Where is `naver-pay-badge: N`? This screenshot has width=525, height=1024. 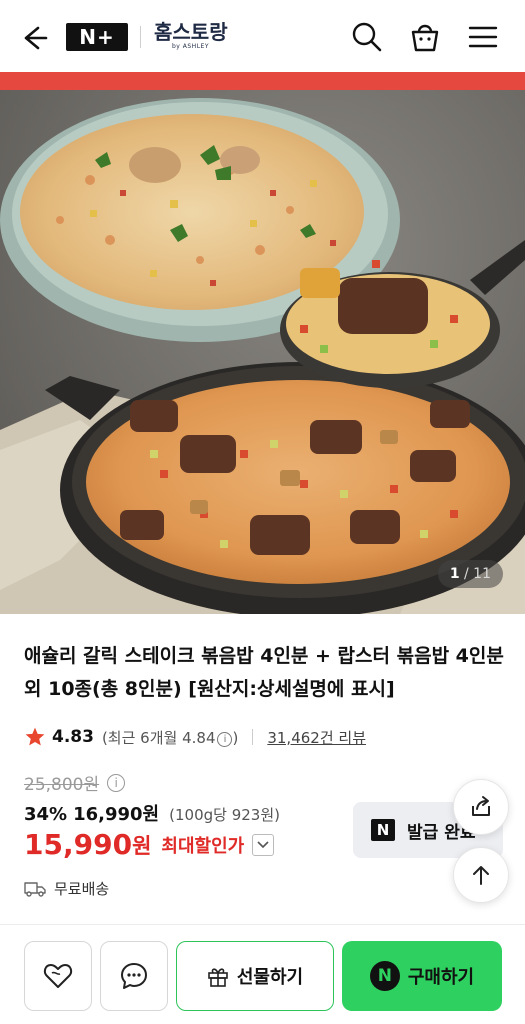
naver-pay-badge: N is located at coordinates (384, 976).